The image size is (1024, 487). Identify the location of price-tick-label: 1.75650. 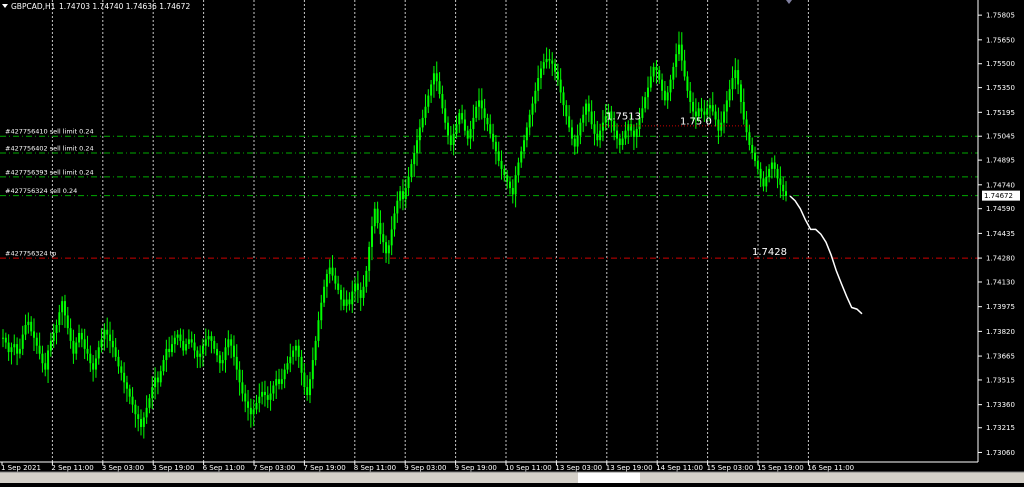
(1000, 40).